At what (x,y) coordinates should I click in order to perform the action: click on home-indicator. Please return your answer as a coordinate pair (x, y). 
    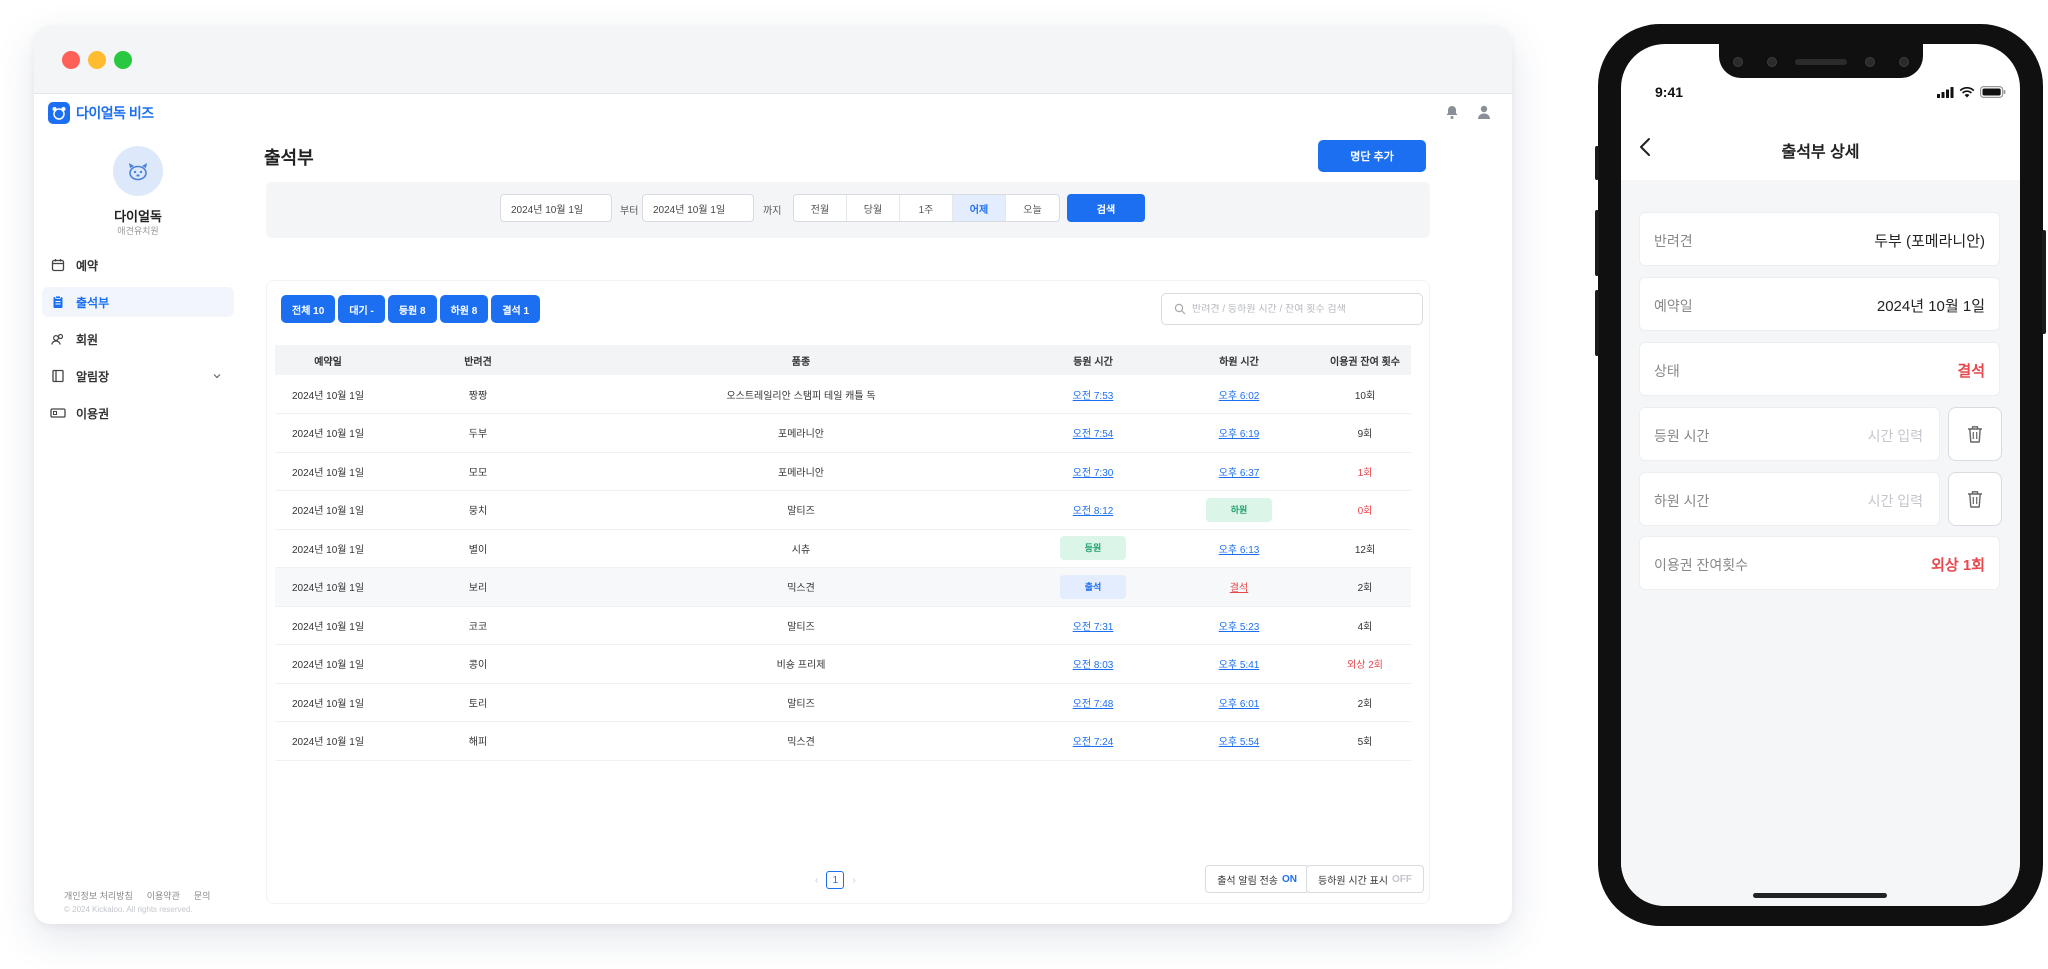
    Looking at the image, I should click on (1820, 895).